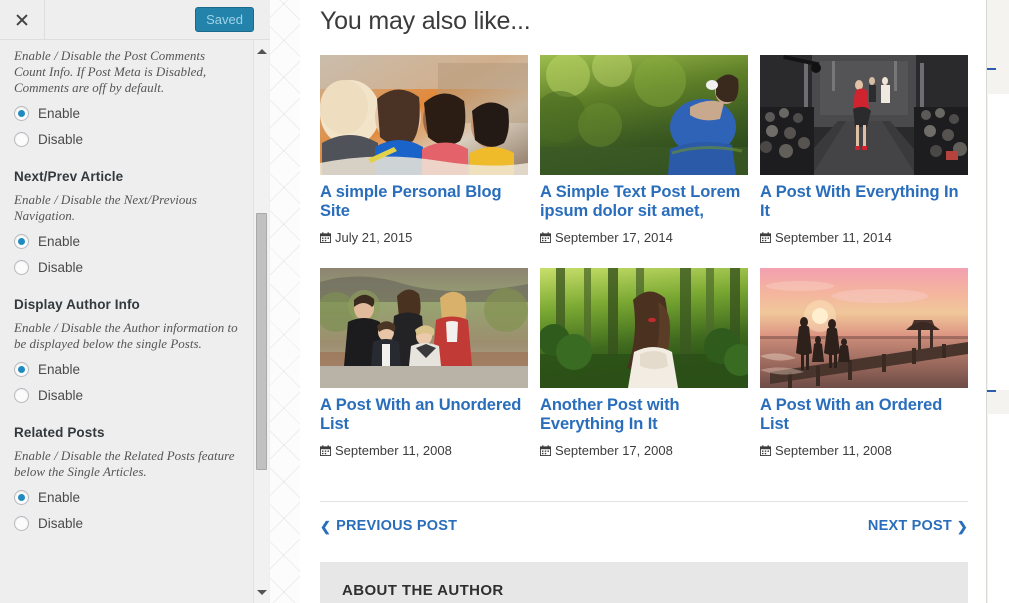 This screenshot has height=603, width=1009. I want to click on post-title-link: A Post With Everything In It, so click(864, 202).